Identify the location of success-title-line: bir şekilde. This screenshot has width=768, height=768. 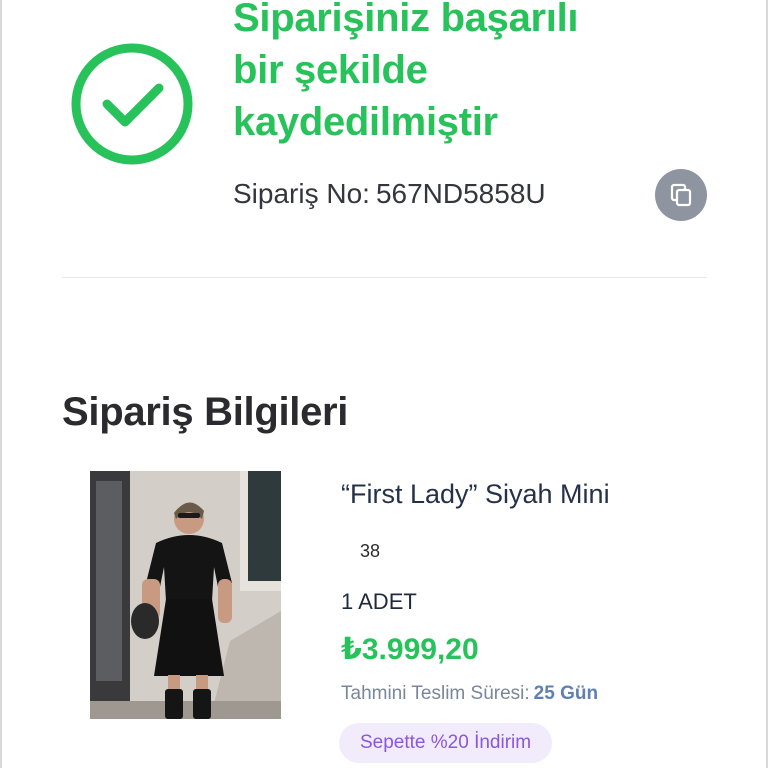
(330, 70).